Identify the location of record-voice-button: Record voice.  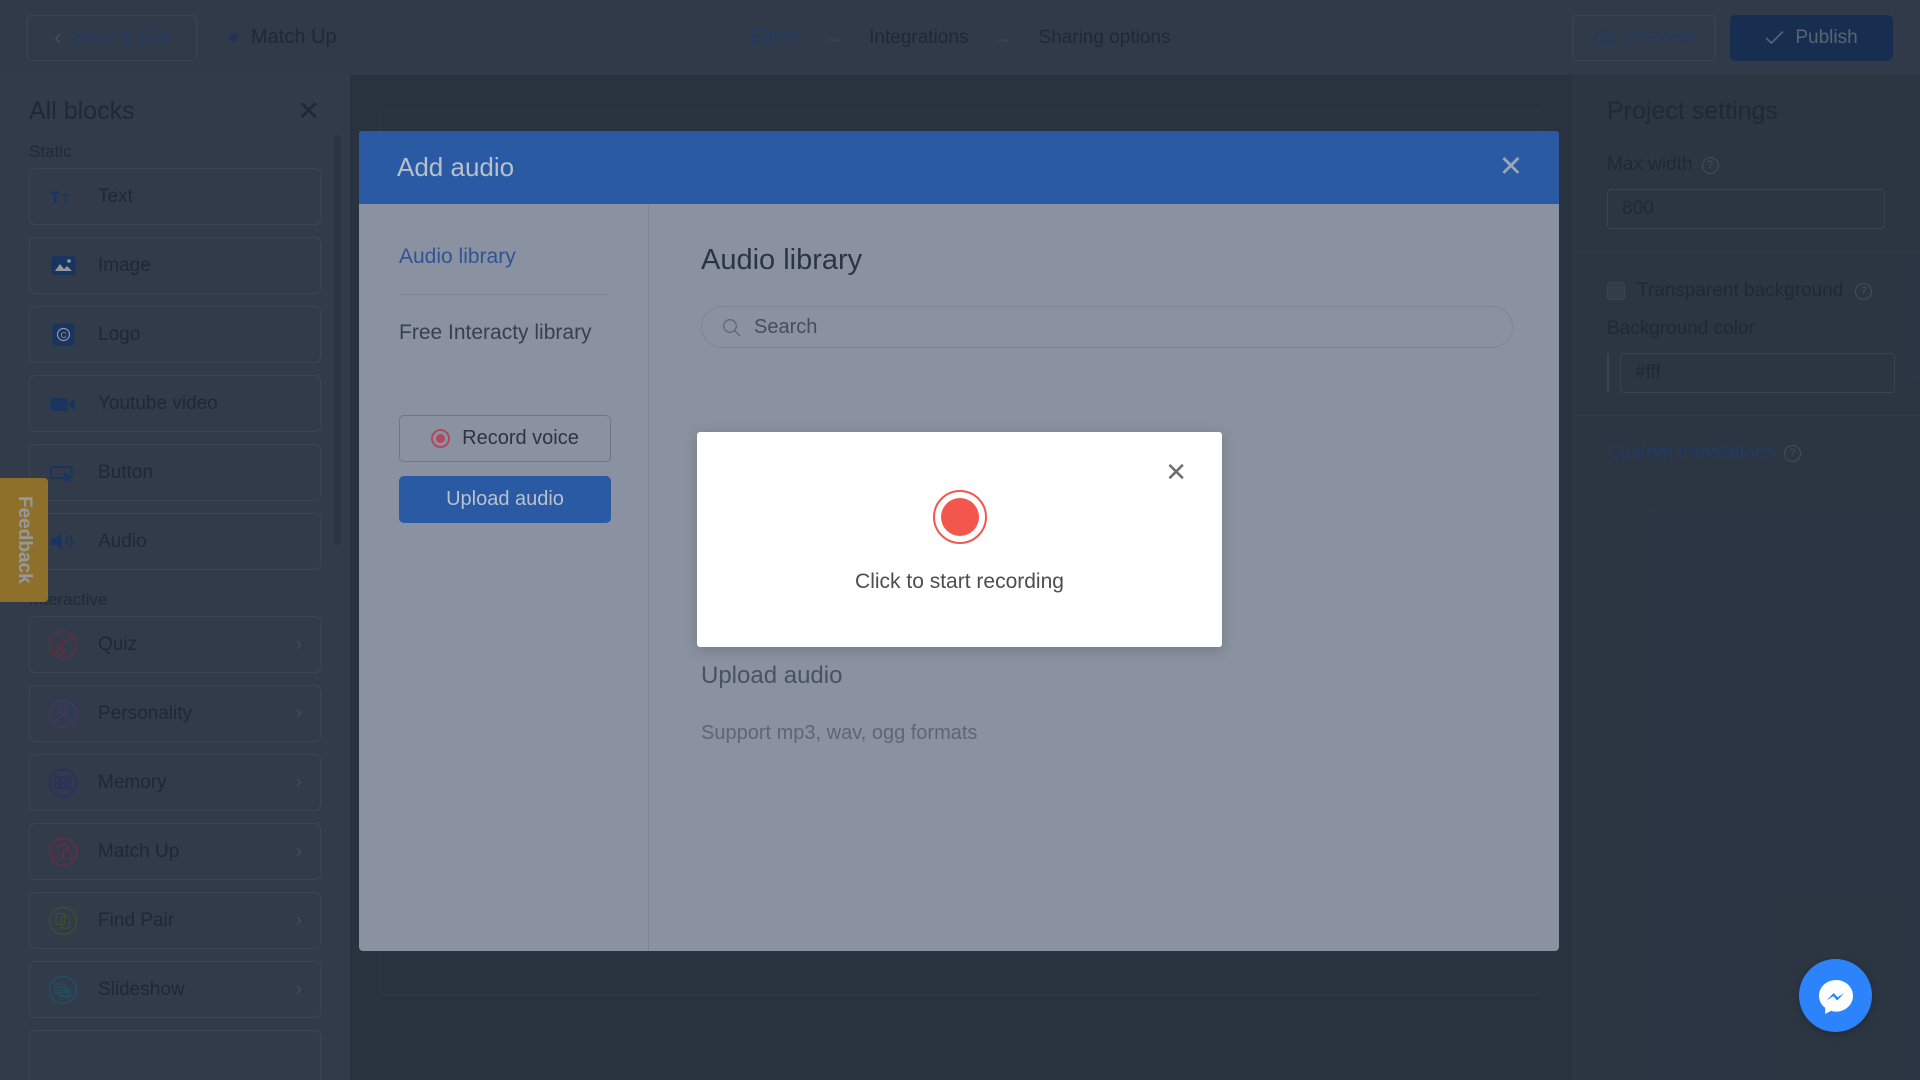
(505, 438).